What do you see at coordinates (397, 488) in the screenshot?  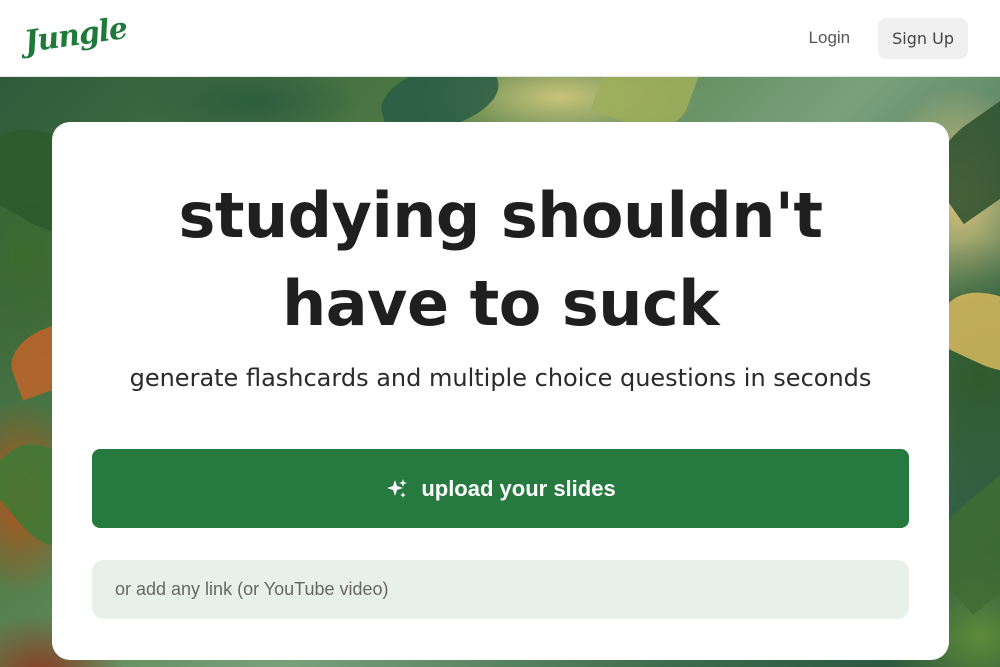 I see `sparkles-icon` at bounding box center [397, 488].